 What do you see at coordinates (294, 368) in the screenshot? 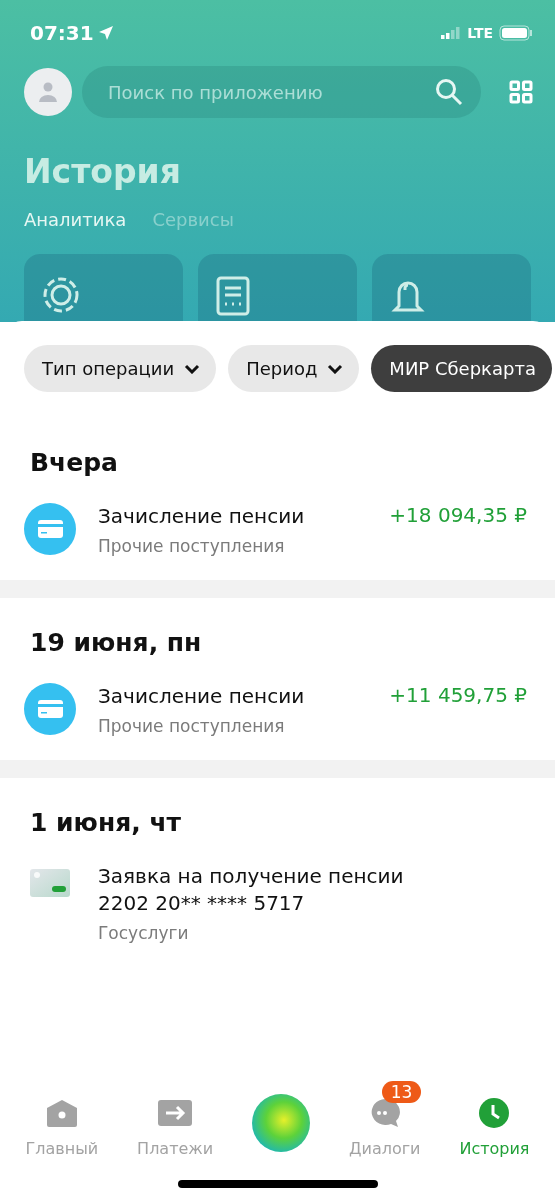
I see `filter-chip: Период` at bounding box center [294, 368].